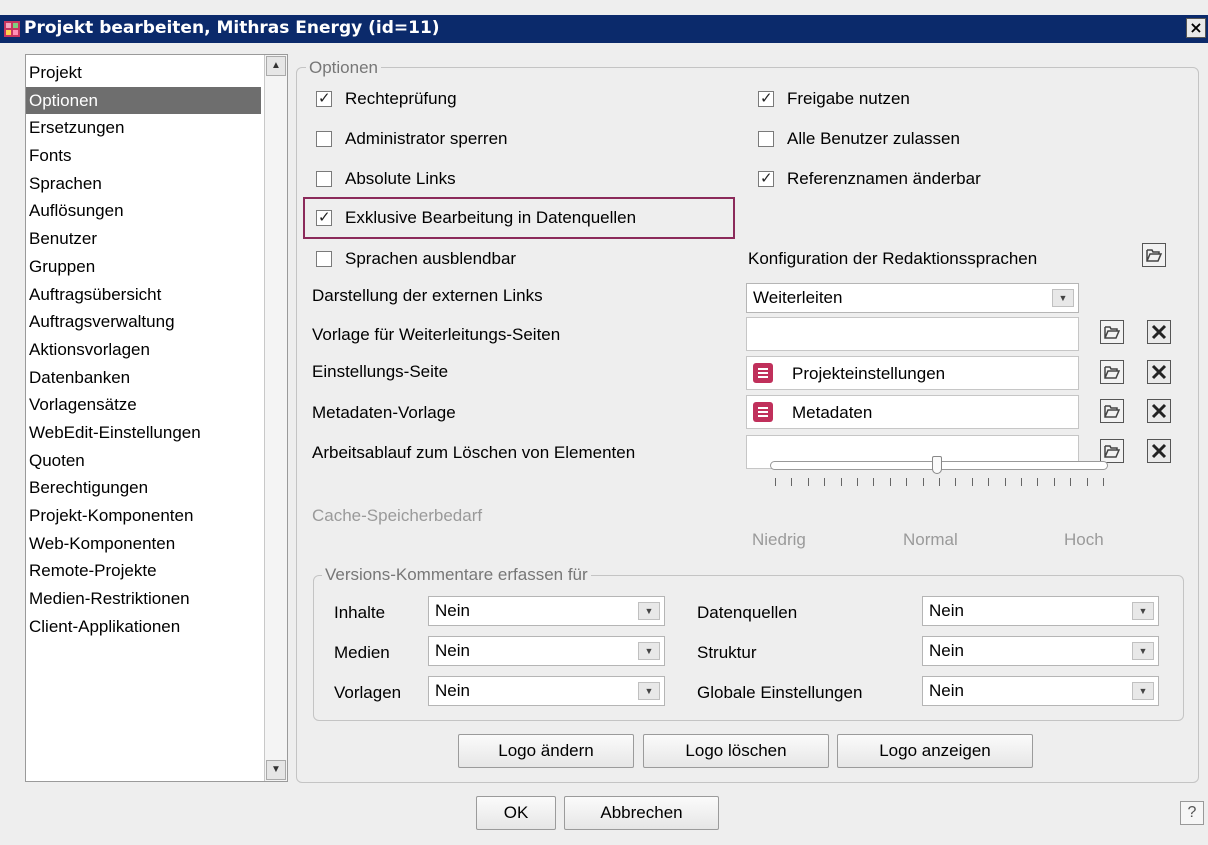  Describe the element at coordinates (641, 813) in the screenshot. I see `abbrechen-button: Abbrechen` at that location.